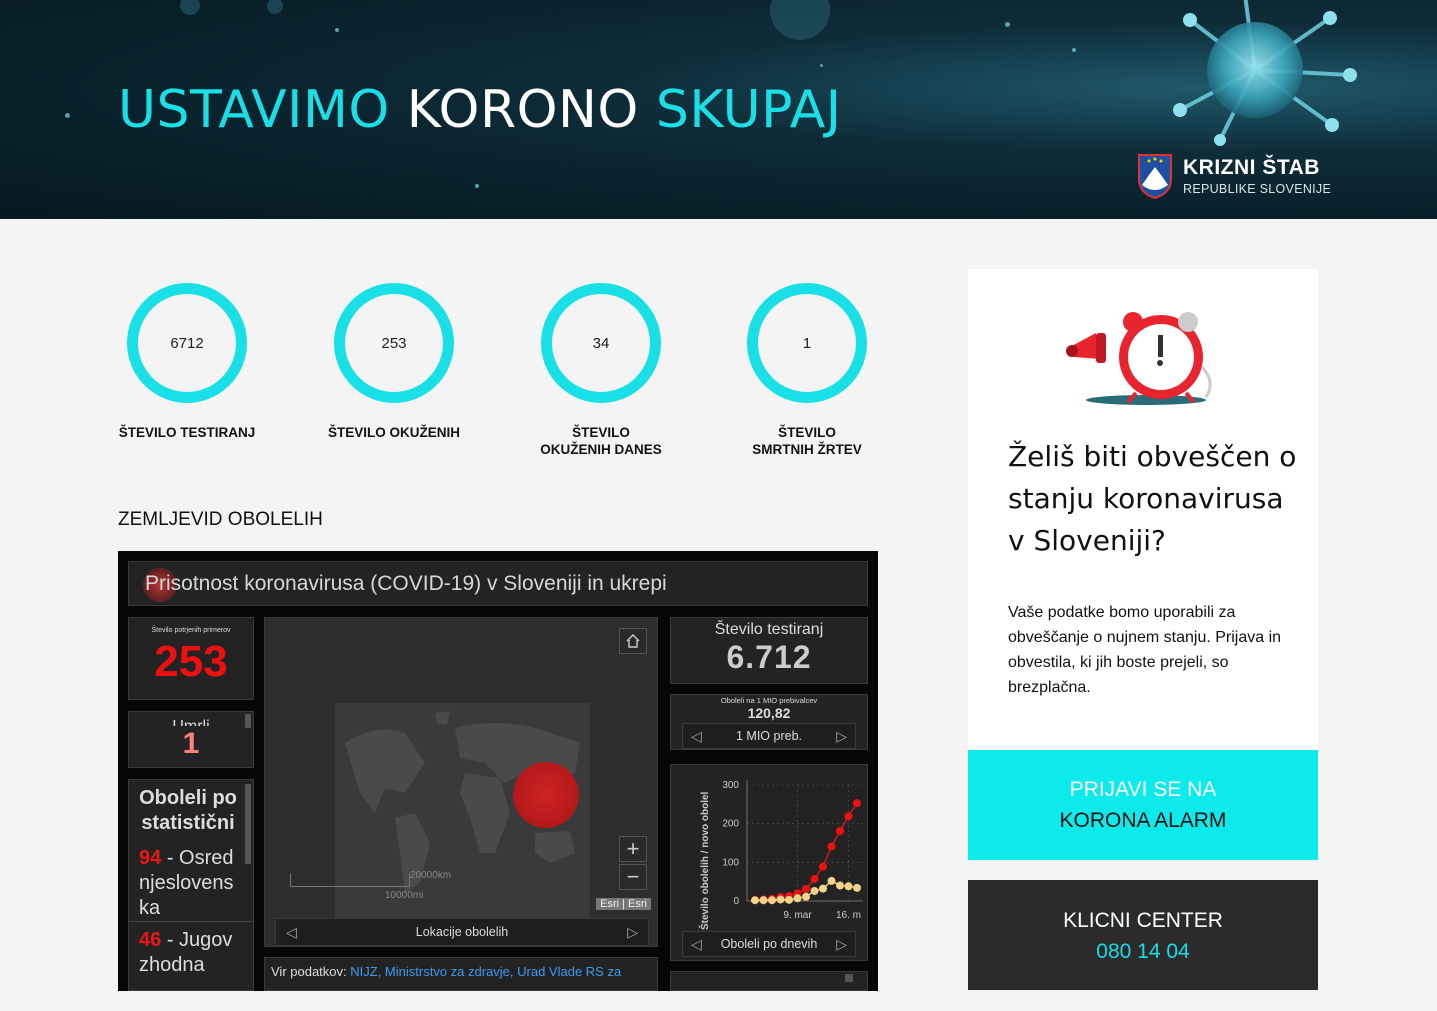  What do you see at coordinates (1265, 73) in the screenshot?
I see `virus-icon` at bounding box center [1265, 73].